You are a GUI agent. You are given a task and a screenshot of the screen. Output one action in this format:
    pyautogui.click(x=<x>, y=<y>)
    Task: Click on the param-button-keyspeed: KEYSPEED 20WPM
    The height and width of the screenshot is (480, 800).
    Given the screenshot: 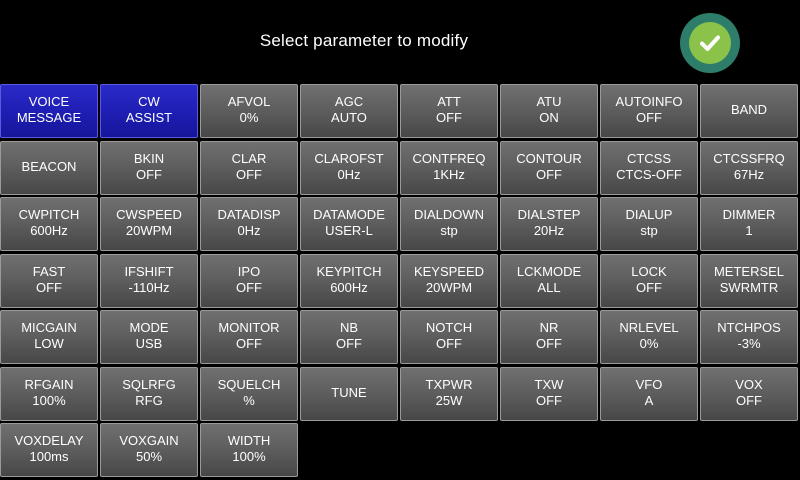 What is the action you would take?
    pyautogui.click(x=449, y=280)
    